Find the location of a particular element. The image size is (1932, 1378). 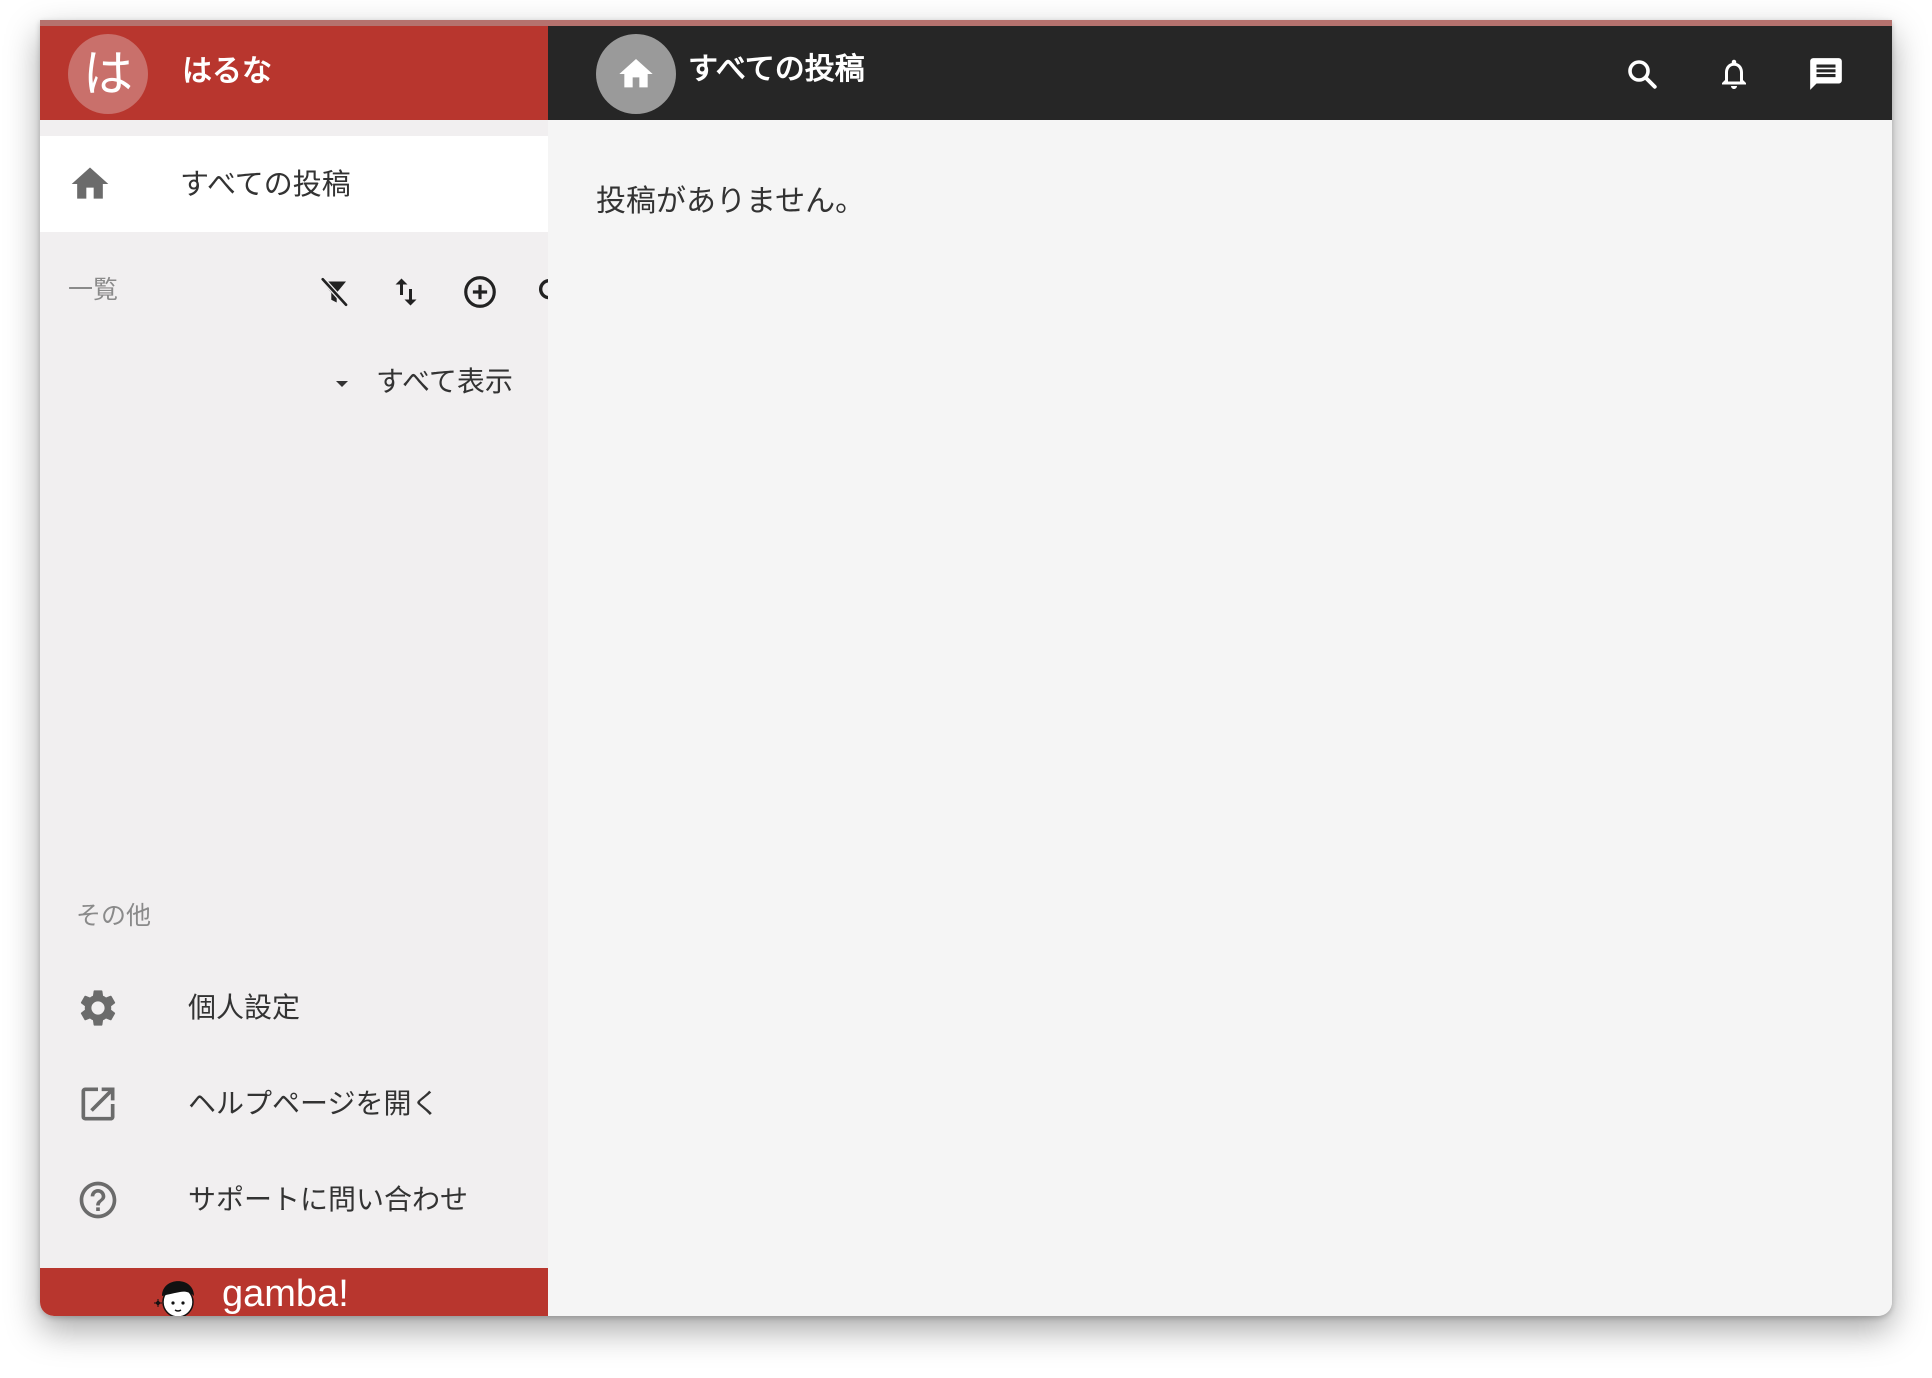

sidebar-item-label: サポートに問い合わせ is located at coordinates (328, 1199).